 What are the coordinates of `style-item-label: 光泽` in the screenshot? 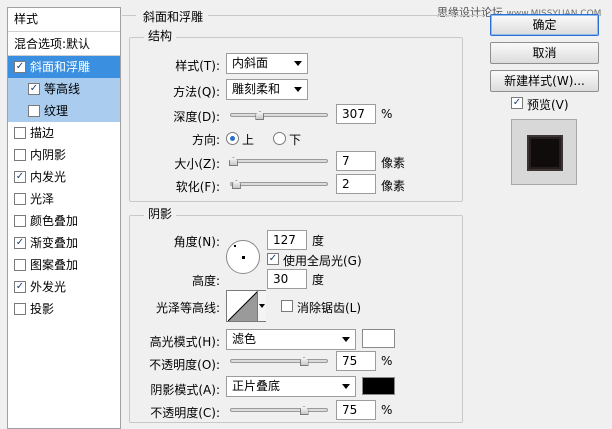 It's located at (42, 199).